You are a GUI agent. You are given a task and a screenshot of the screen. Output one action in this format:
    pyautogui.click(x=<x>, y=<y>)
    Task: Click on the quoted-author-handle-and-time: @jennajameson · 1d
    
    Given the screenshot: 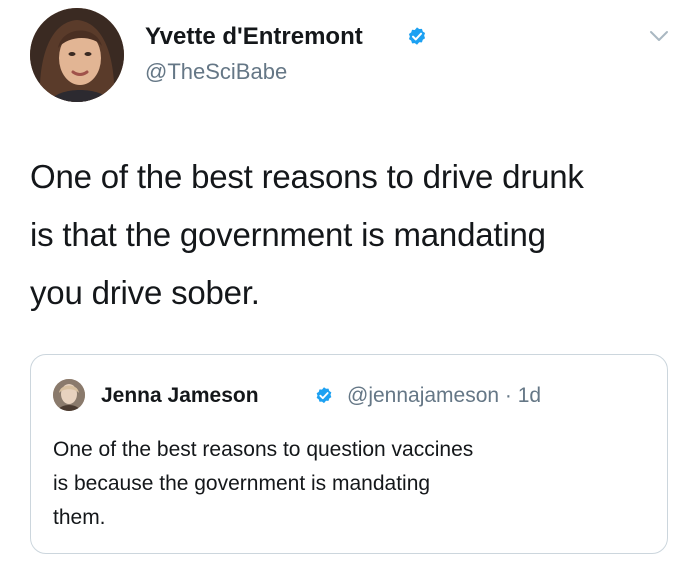 What is the action you would take?
    pyautogui.click(x=444, y=396)
    